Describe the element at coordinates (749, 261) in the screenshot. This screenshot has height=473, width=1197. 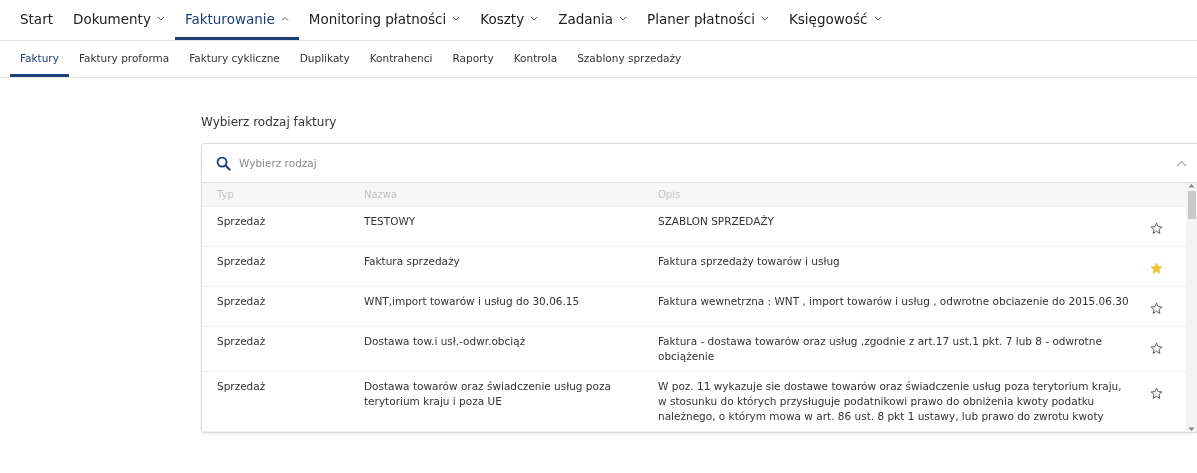
I see `description-cell-text: Faktura sprzedaży towarów i usług` at that location.